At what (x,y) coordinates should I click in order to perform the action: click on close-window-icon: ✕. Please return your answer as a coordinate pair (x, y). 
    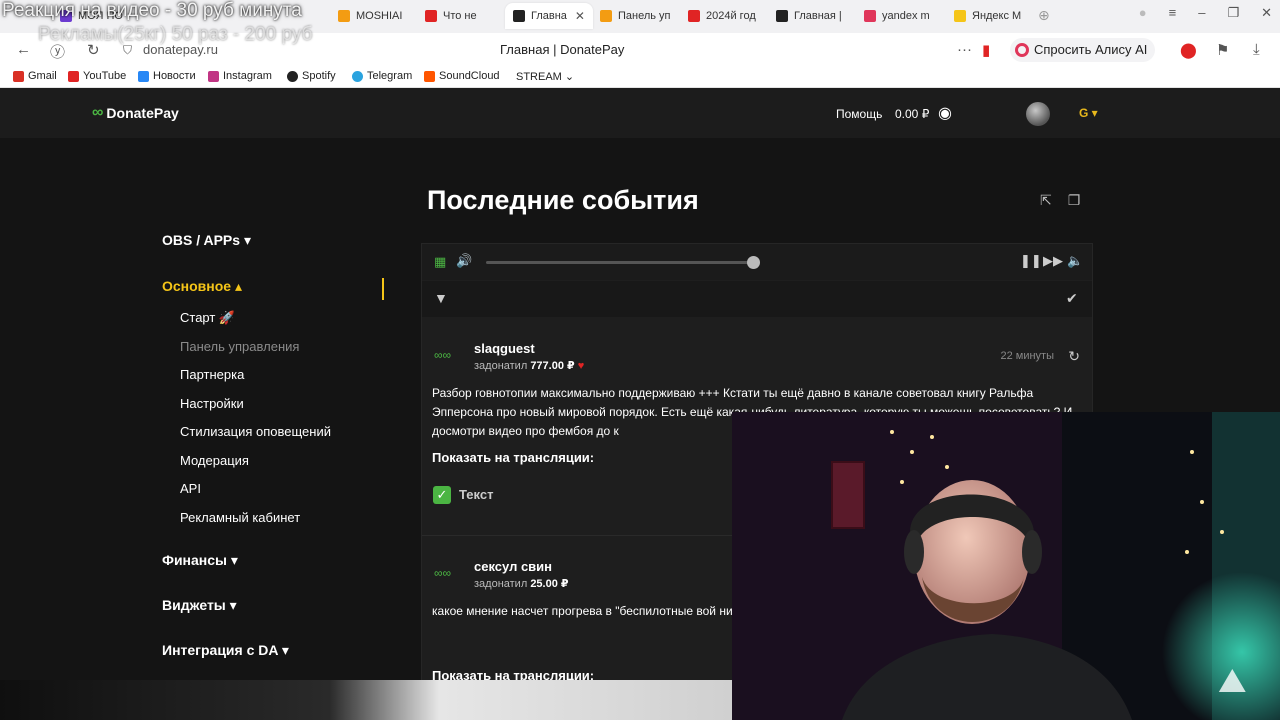
    Looking at the image, I should click on (1266, 13).